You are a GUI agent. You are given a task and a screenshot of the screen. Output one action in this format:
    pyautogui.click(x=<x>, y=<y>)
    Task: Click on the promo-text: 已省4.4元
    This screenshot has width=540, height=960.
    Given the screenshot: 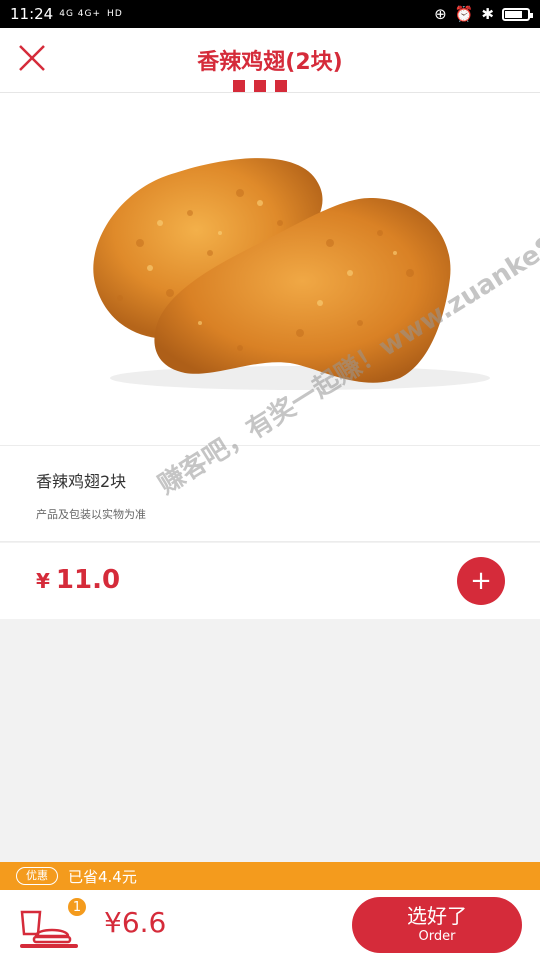 What is the action you would take?
    pyautogui.click(x=102, y=876)
    